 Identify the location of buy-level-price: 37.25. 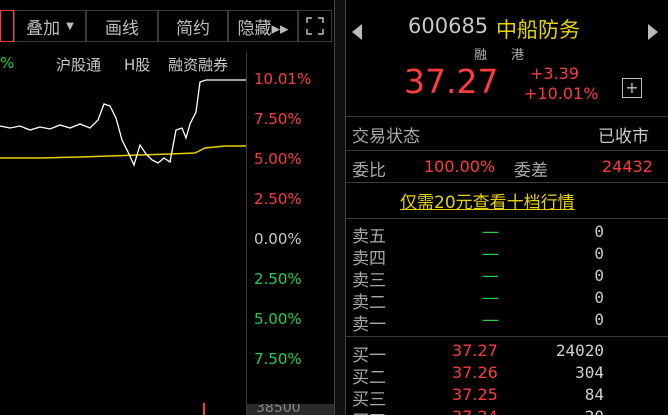
(475, 394).